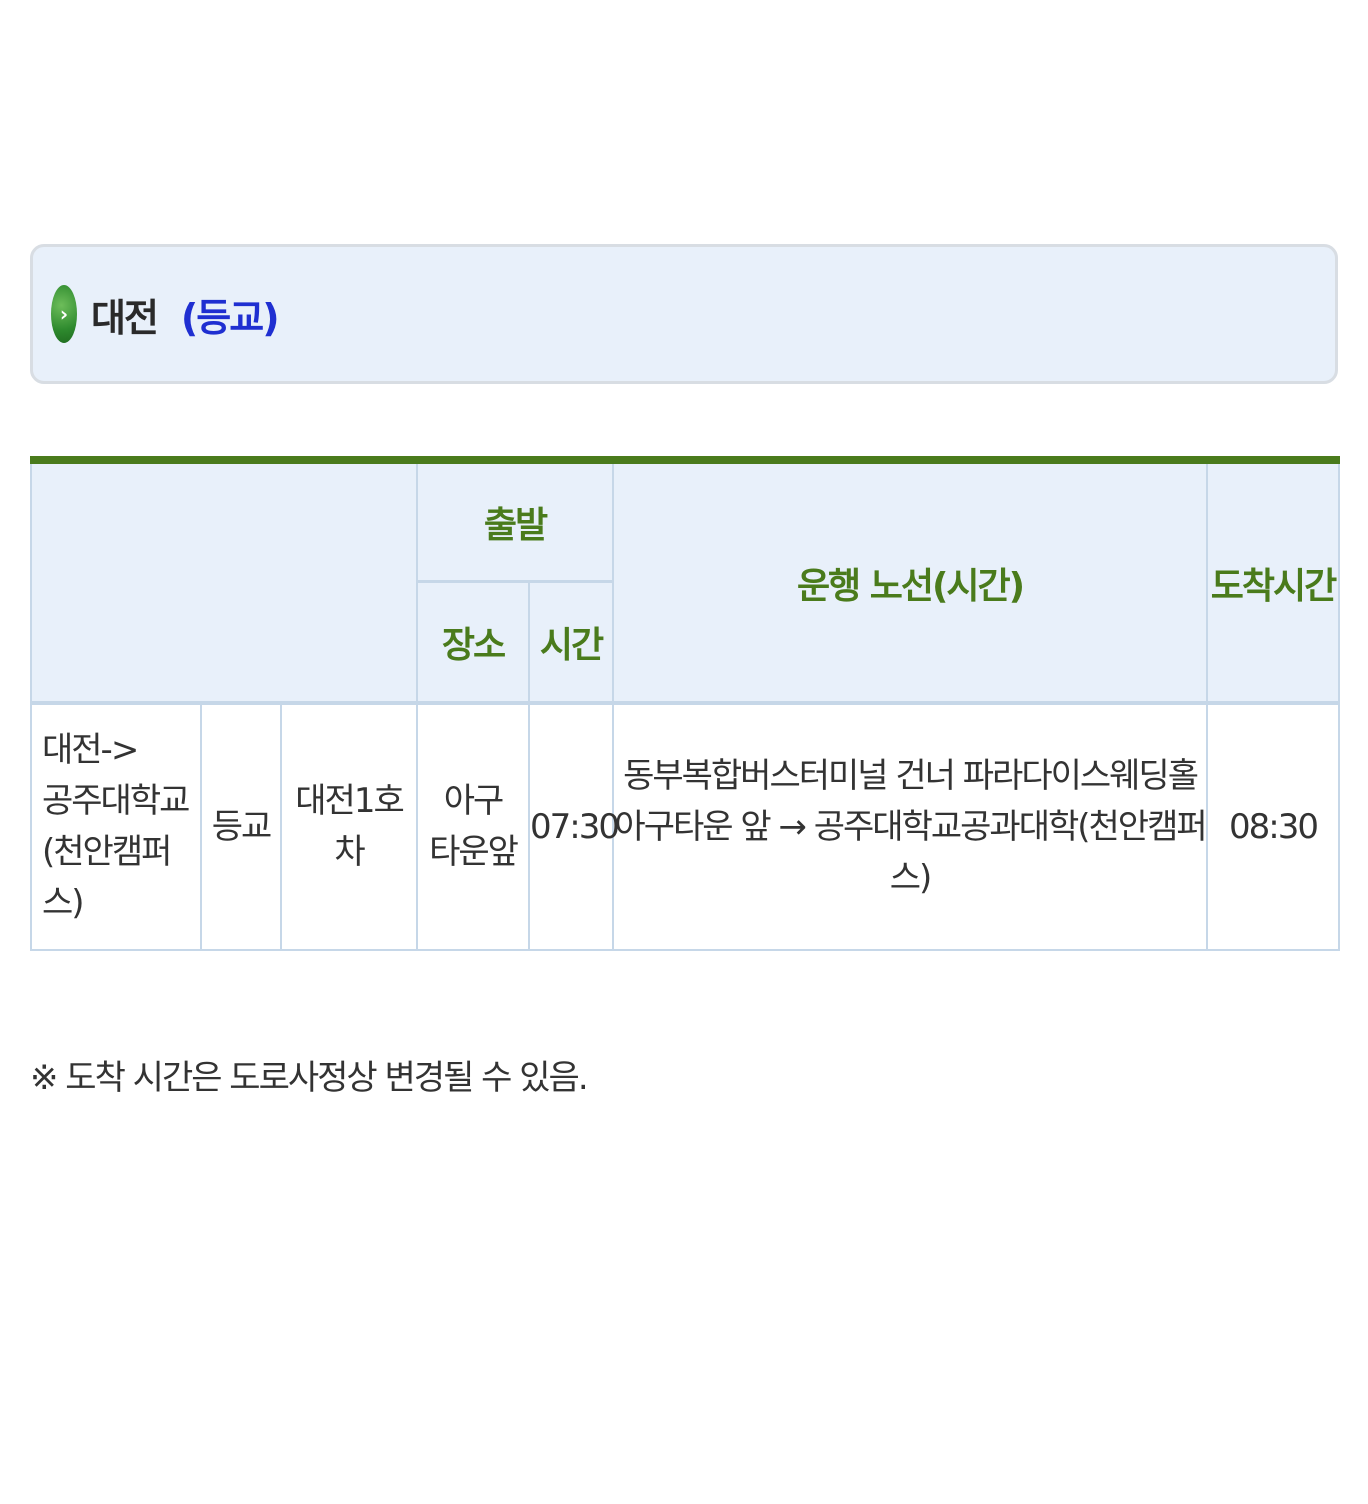 The image size is (1368, 1504). Describe the element at coordinates (116, 826) in the screenshot. I see `route-name-cell: 대전-> 공주대학교 (천안캠퍼스)` at that location.